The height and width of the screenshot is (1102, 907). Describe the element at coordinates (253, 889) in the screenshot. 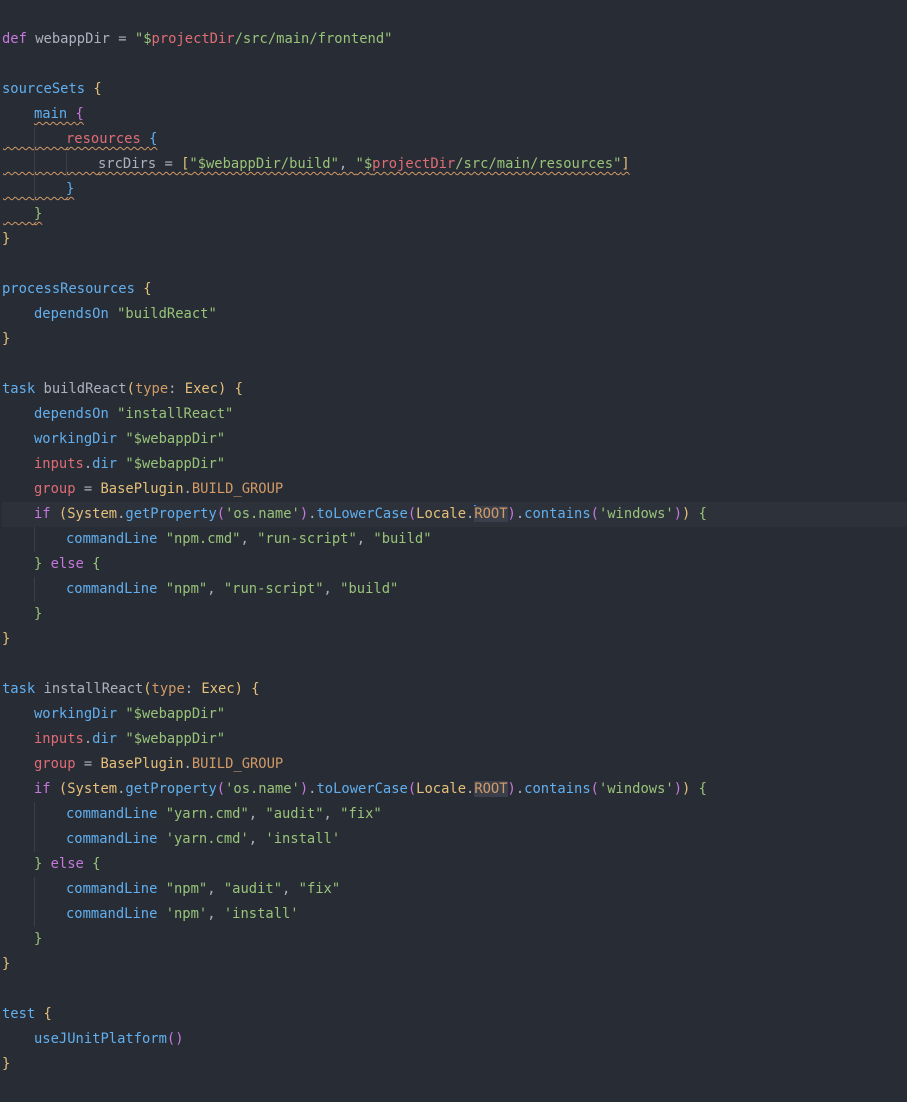

I see `code-token: "audit"` at that location.